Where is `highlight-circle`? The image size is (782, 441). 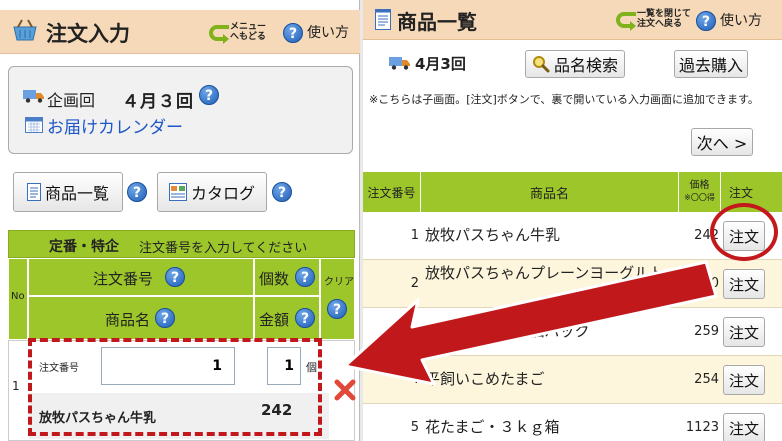
highlight-circle is located at coordinates (744, 232).